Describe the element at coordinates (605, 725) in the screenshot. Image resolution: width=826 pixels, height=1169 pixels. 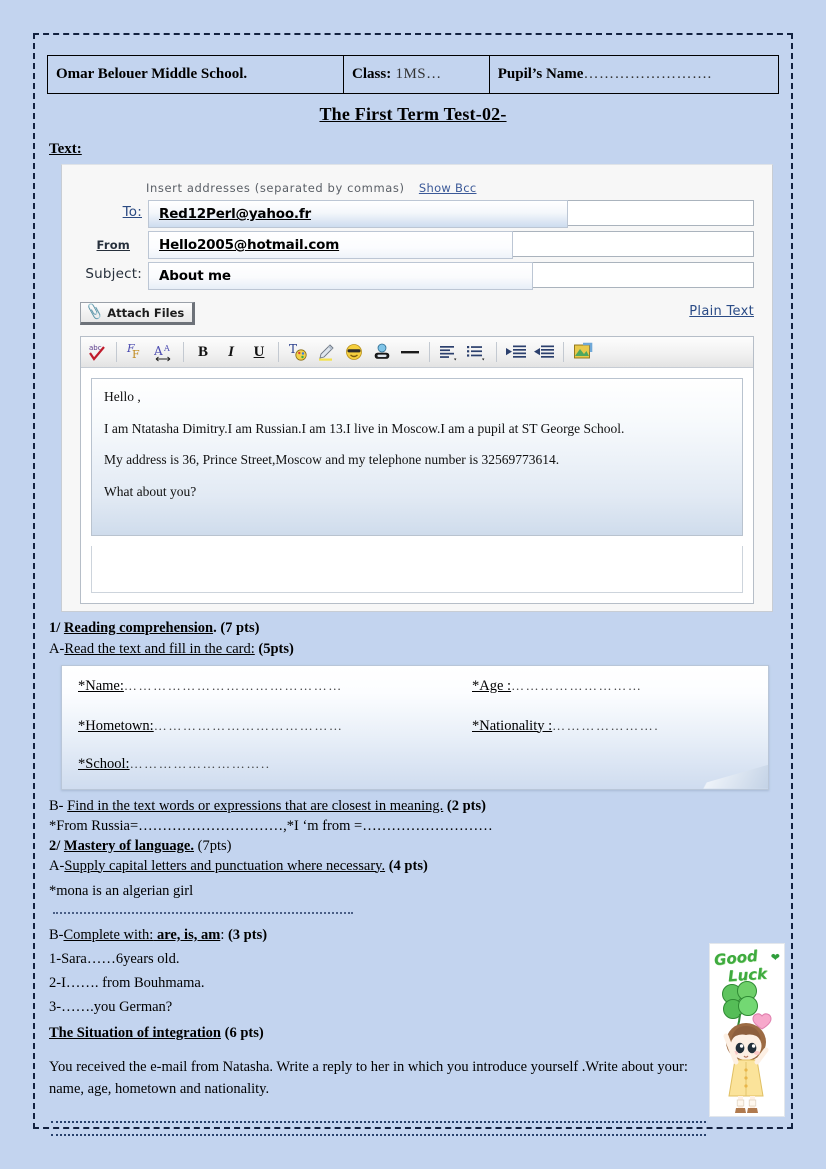
I see `card-nationality-blank: ………………….` at that location.